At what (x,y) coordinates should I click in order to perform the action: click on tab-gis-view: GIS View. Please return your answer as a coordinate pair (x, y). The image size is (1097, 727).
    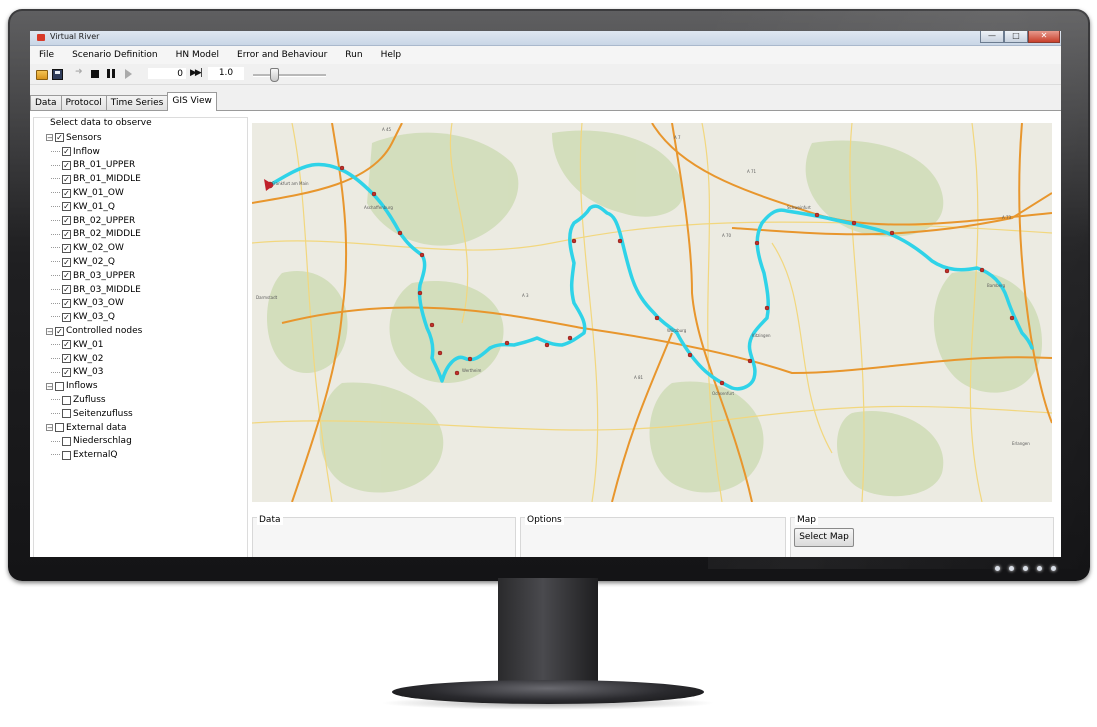
    Looking at the image, I should click on (192, 101).